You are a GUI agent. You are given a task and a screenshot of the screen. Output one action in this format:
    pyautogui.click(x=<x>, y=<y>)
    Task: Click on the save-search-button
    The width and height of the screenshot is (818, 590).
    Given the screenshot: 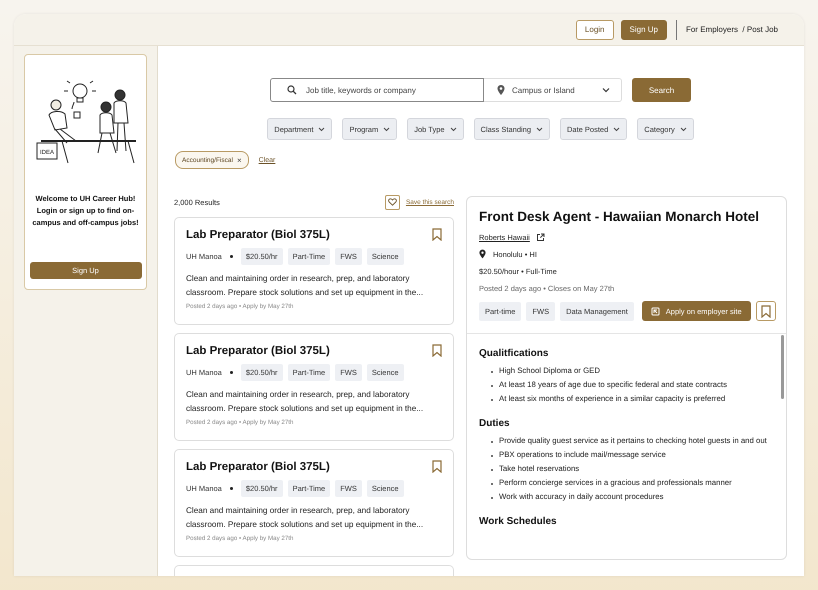 What is the action you would take?
    pyautogui.click(x=392, y=202)
    